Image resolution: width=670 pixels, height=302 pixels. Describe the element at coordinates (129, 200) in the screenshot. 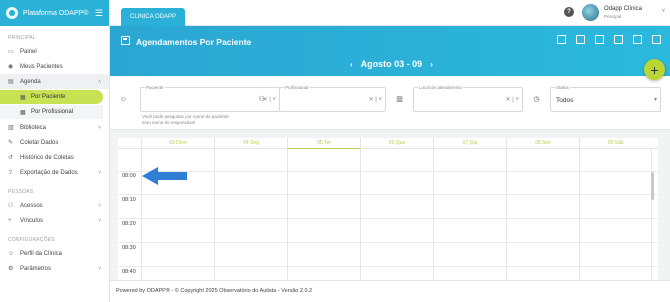

I see `time-label: 08:10` at that location.